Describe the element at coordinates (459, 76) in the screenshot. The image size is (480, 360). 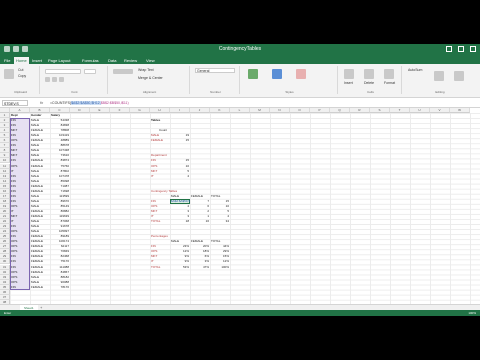
I see `find-select-icon` at that location.